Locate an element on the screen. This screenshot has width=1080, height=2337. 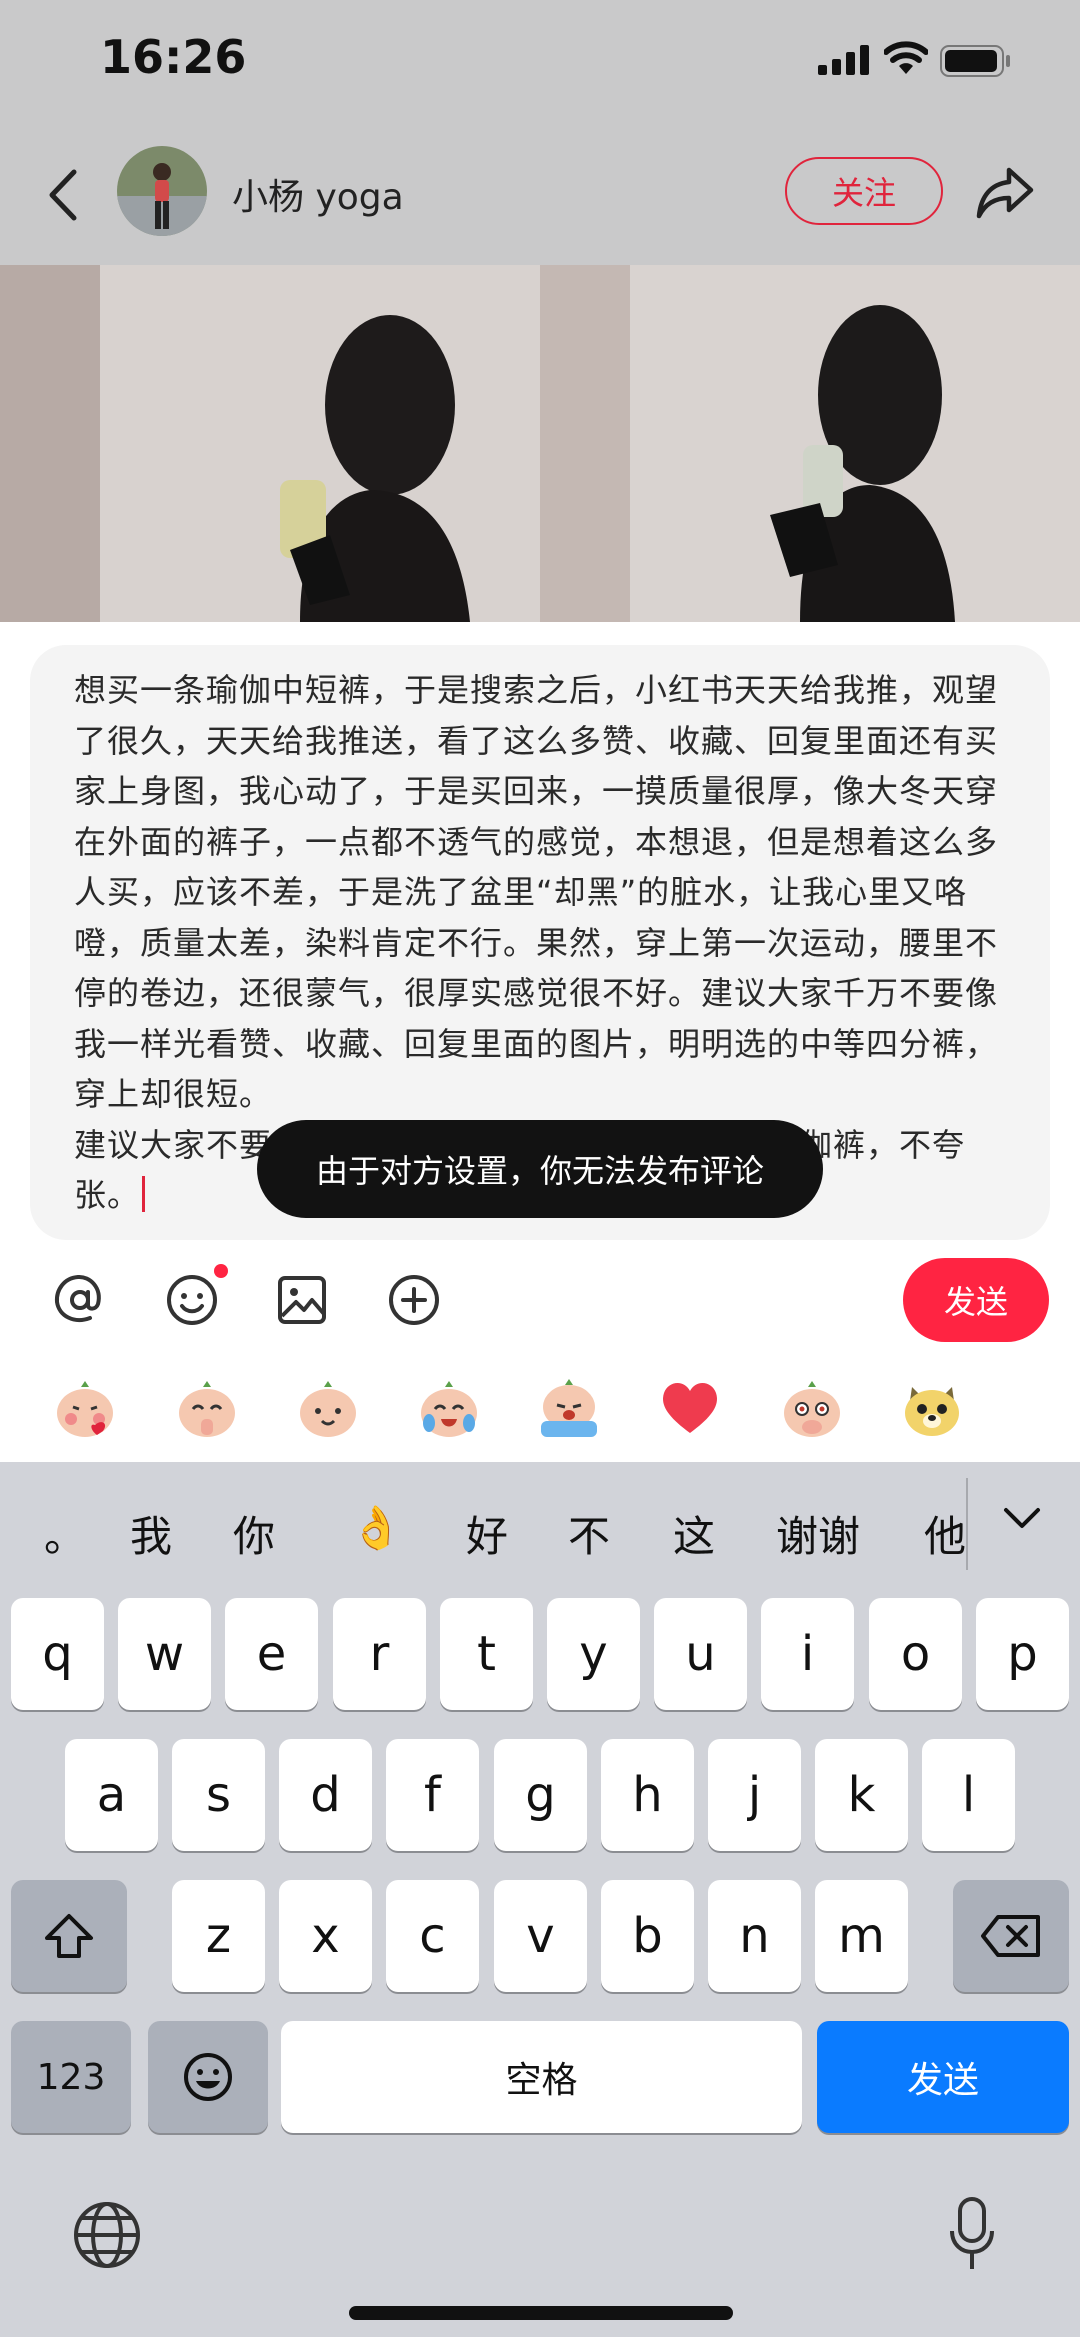
key-c: c is located at coordinates (432, 1936).